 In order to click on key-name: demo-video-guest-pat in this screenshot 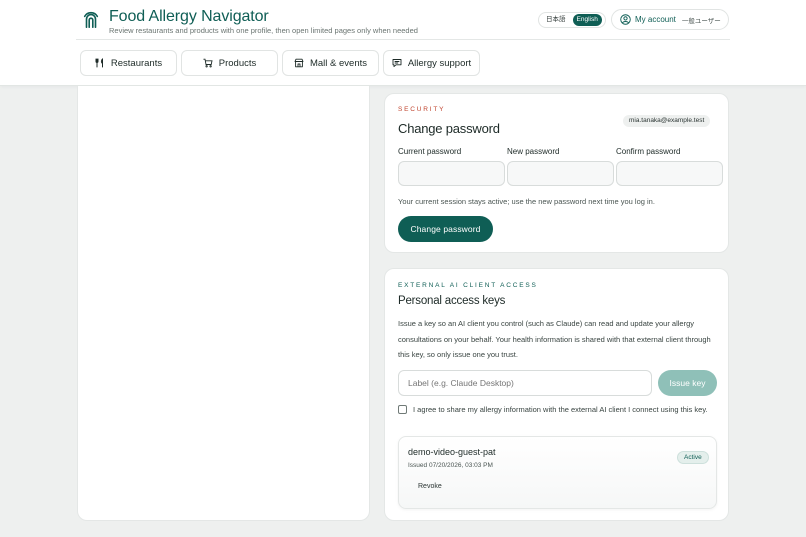, I will do `click(452, 452)`.